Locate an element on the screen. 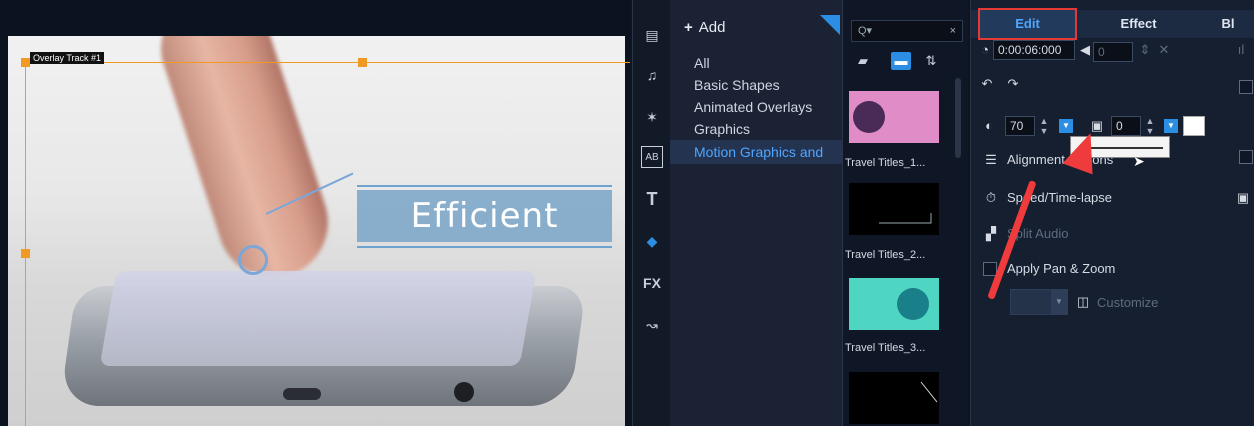 Image resolution: width=1254 pixels, height=426 pixels. title-ab-icon: AB is located at coordinates (652, 157).